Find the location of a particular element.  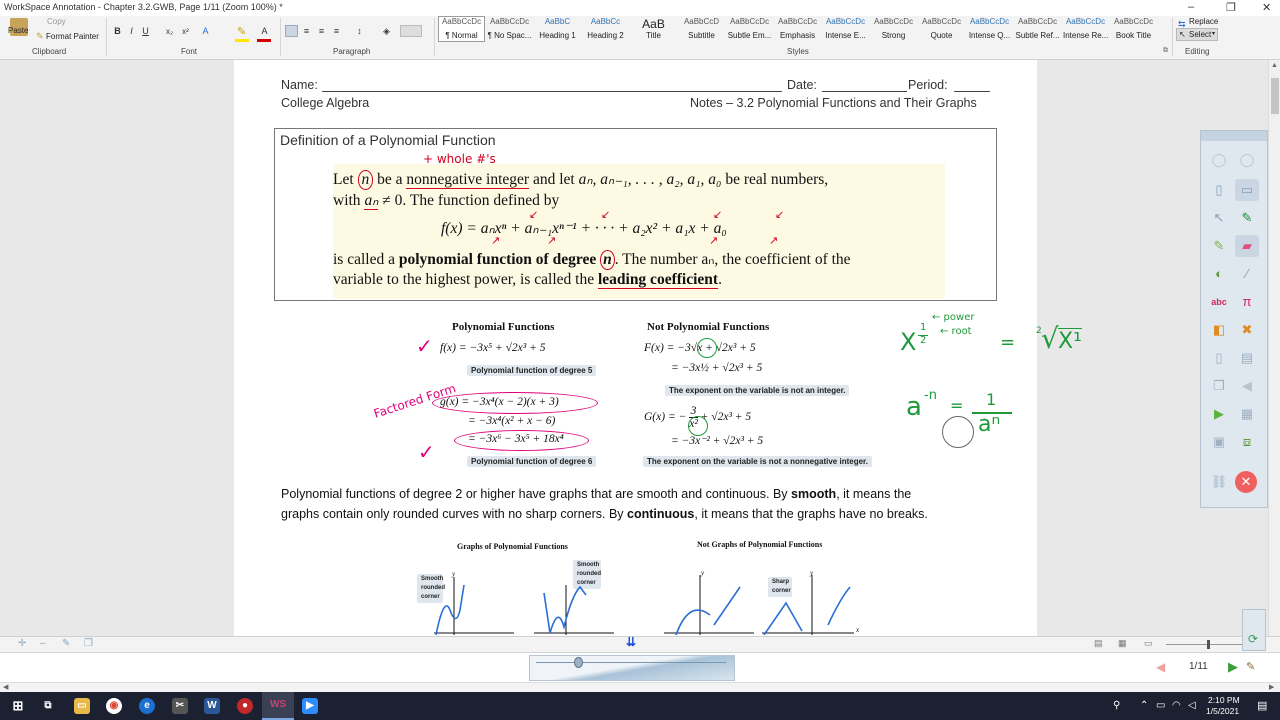

date-field-line is located at coordinates (864, 91).